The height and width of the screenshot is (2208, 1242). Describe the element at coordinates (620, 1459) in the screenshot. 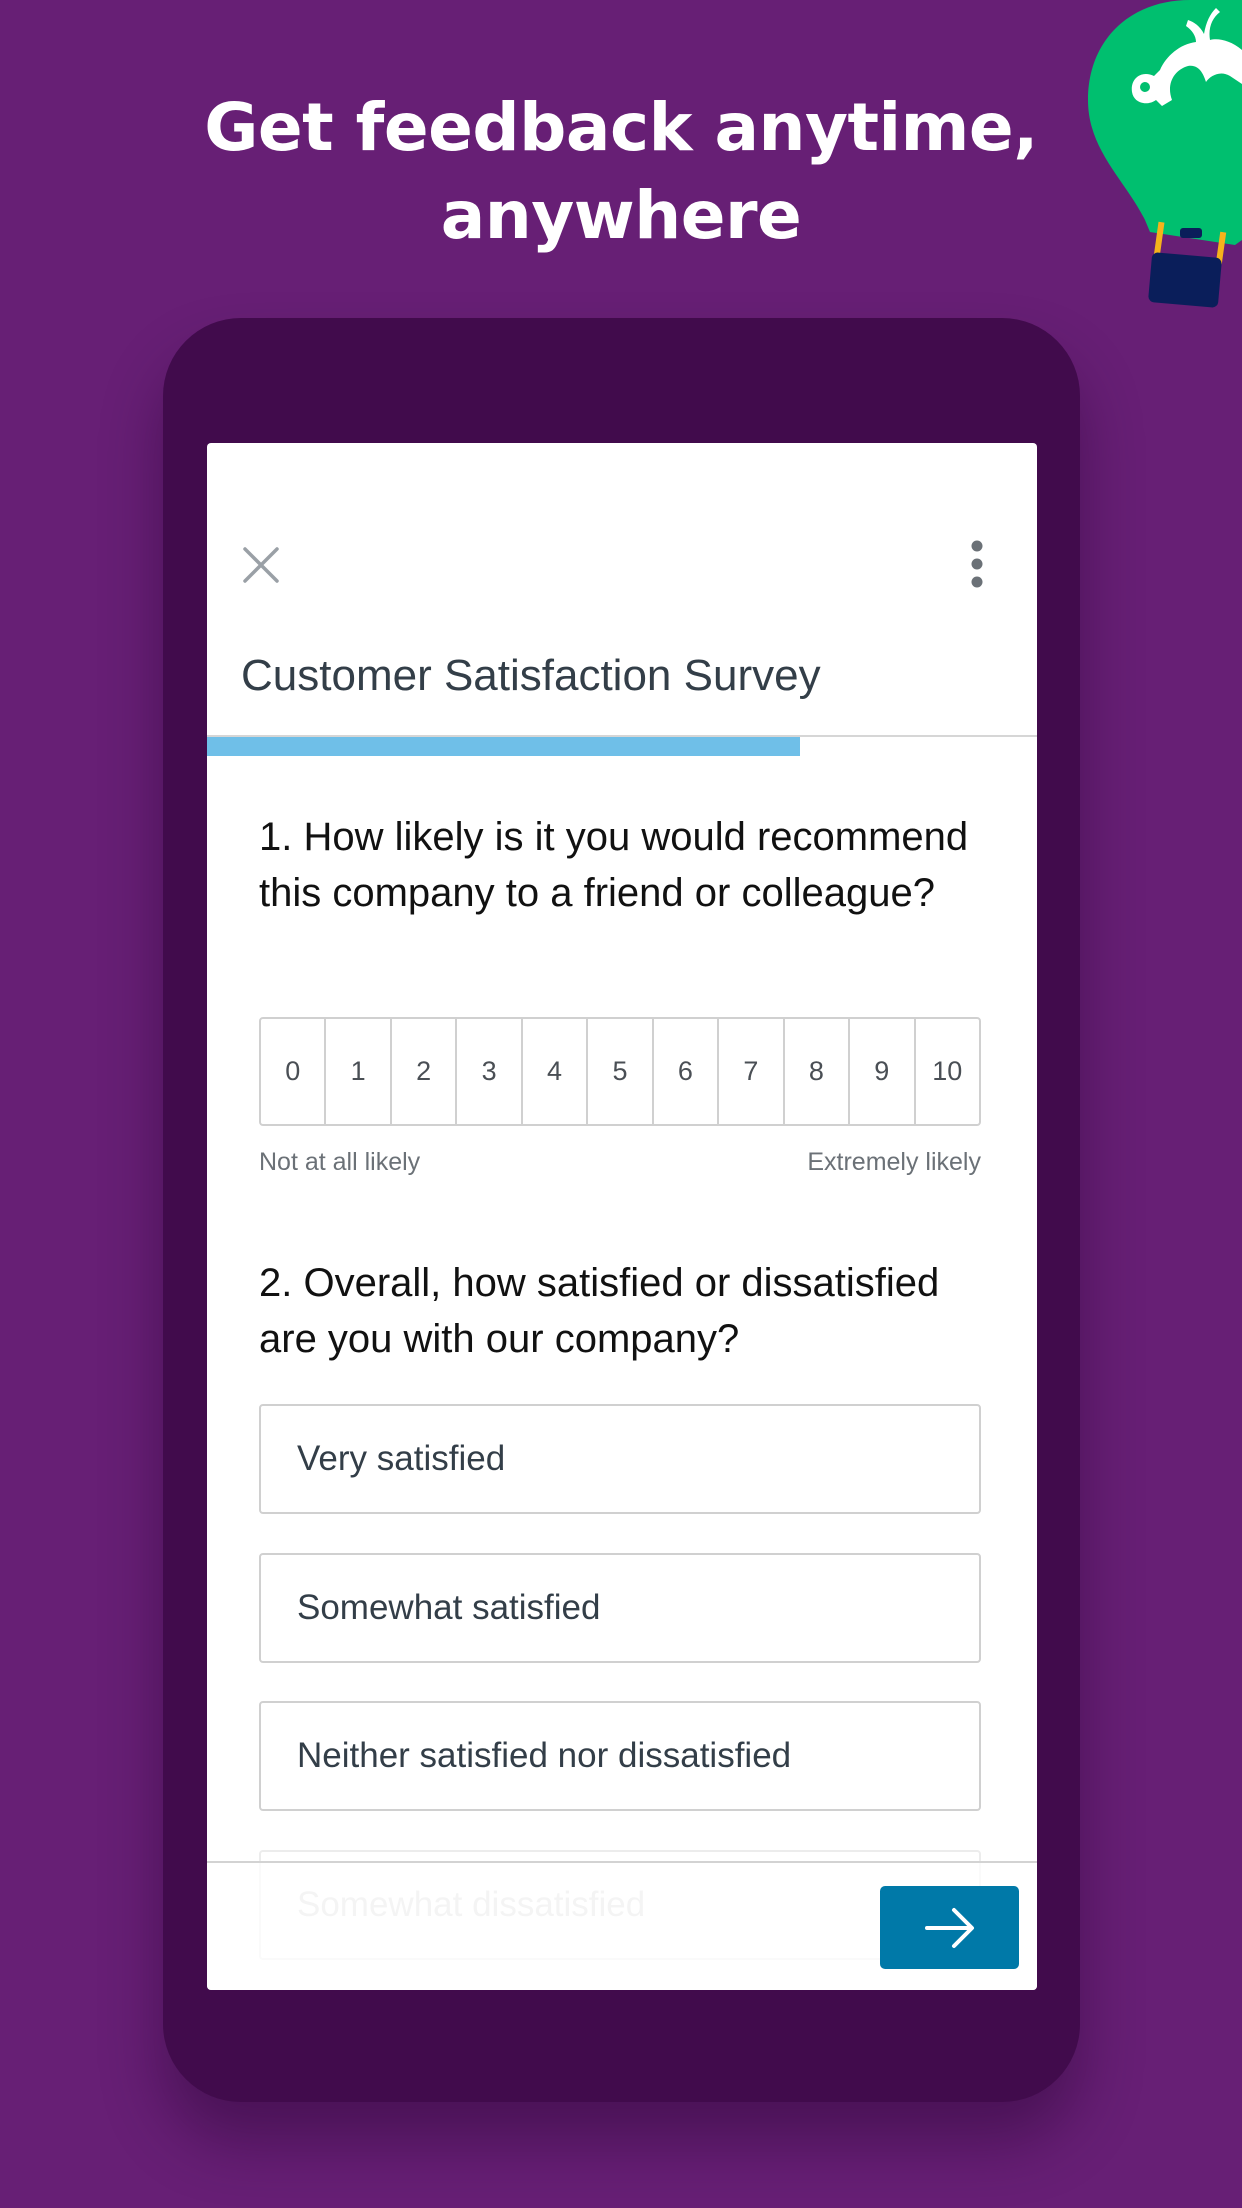

I see `choice-very-satisfied: Very satisfied` at that location.